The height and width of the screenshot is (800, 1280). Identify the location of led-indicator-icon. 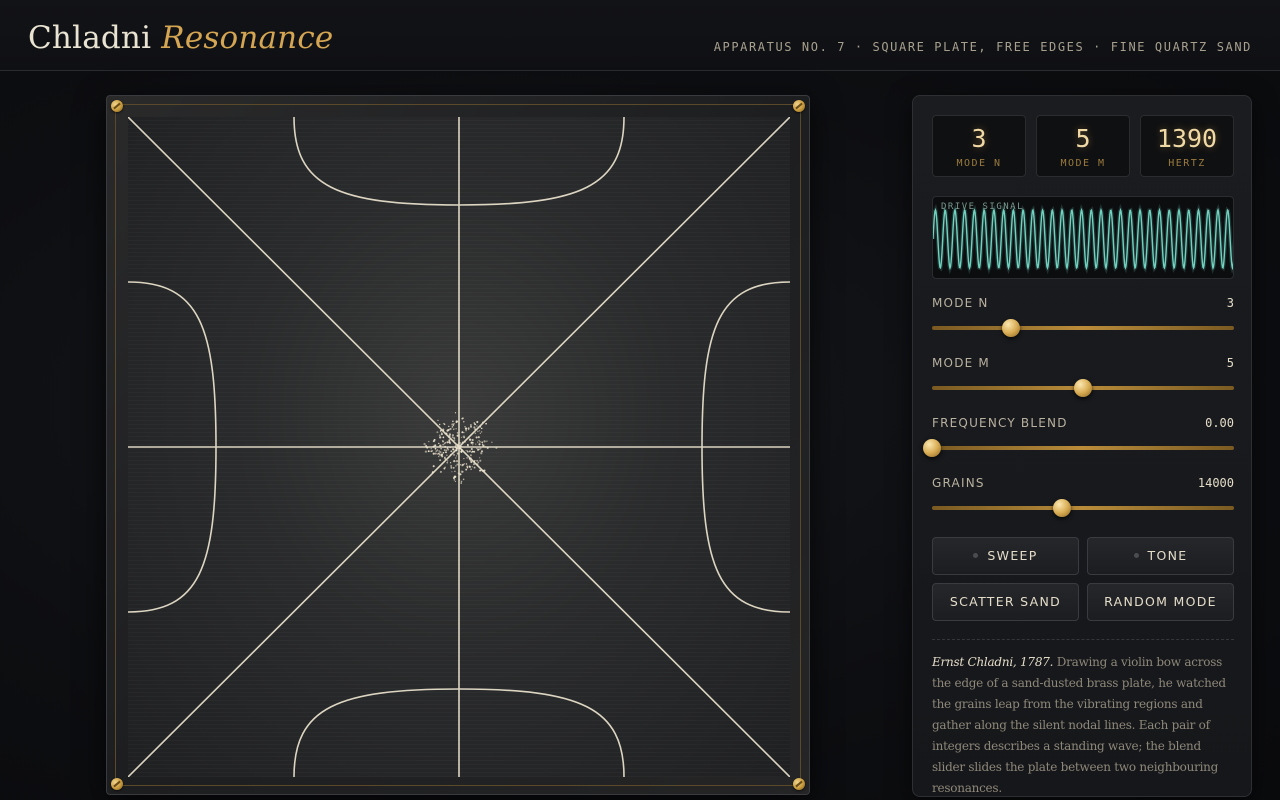
(976, 555).